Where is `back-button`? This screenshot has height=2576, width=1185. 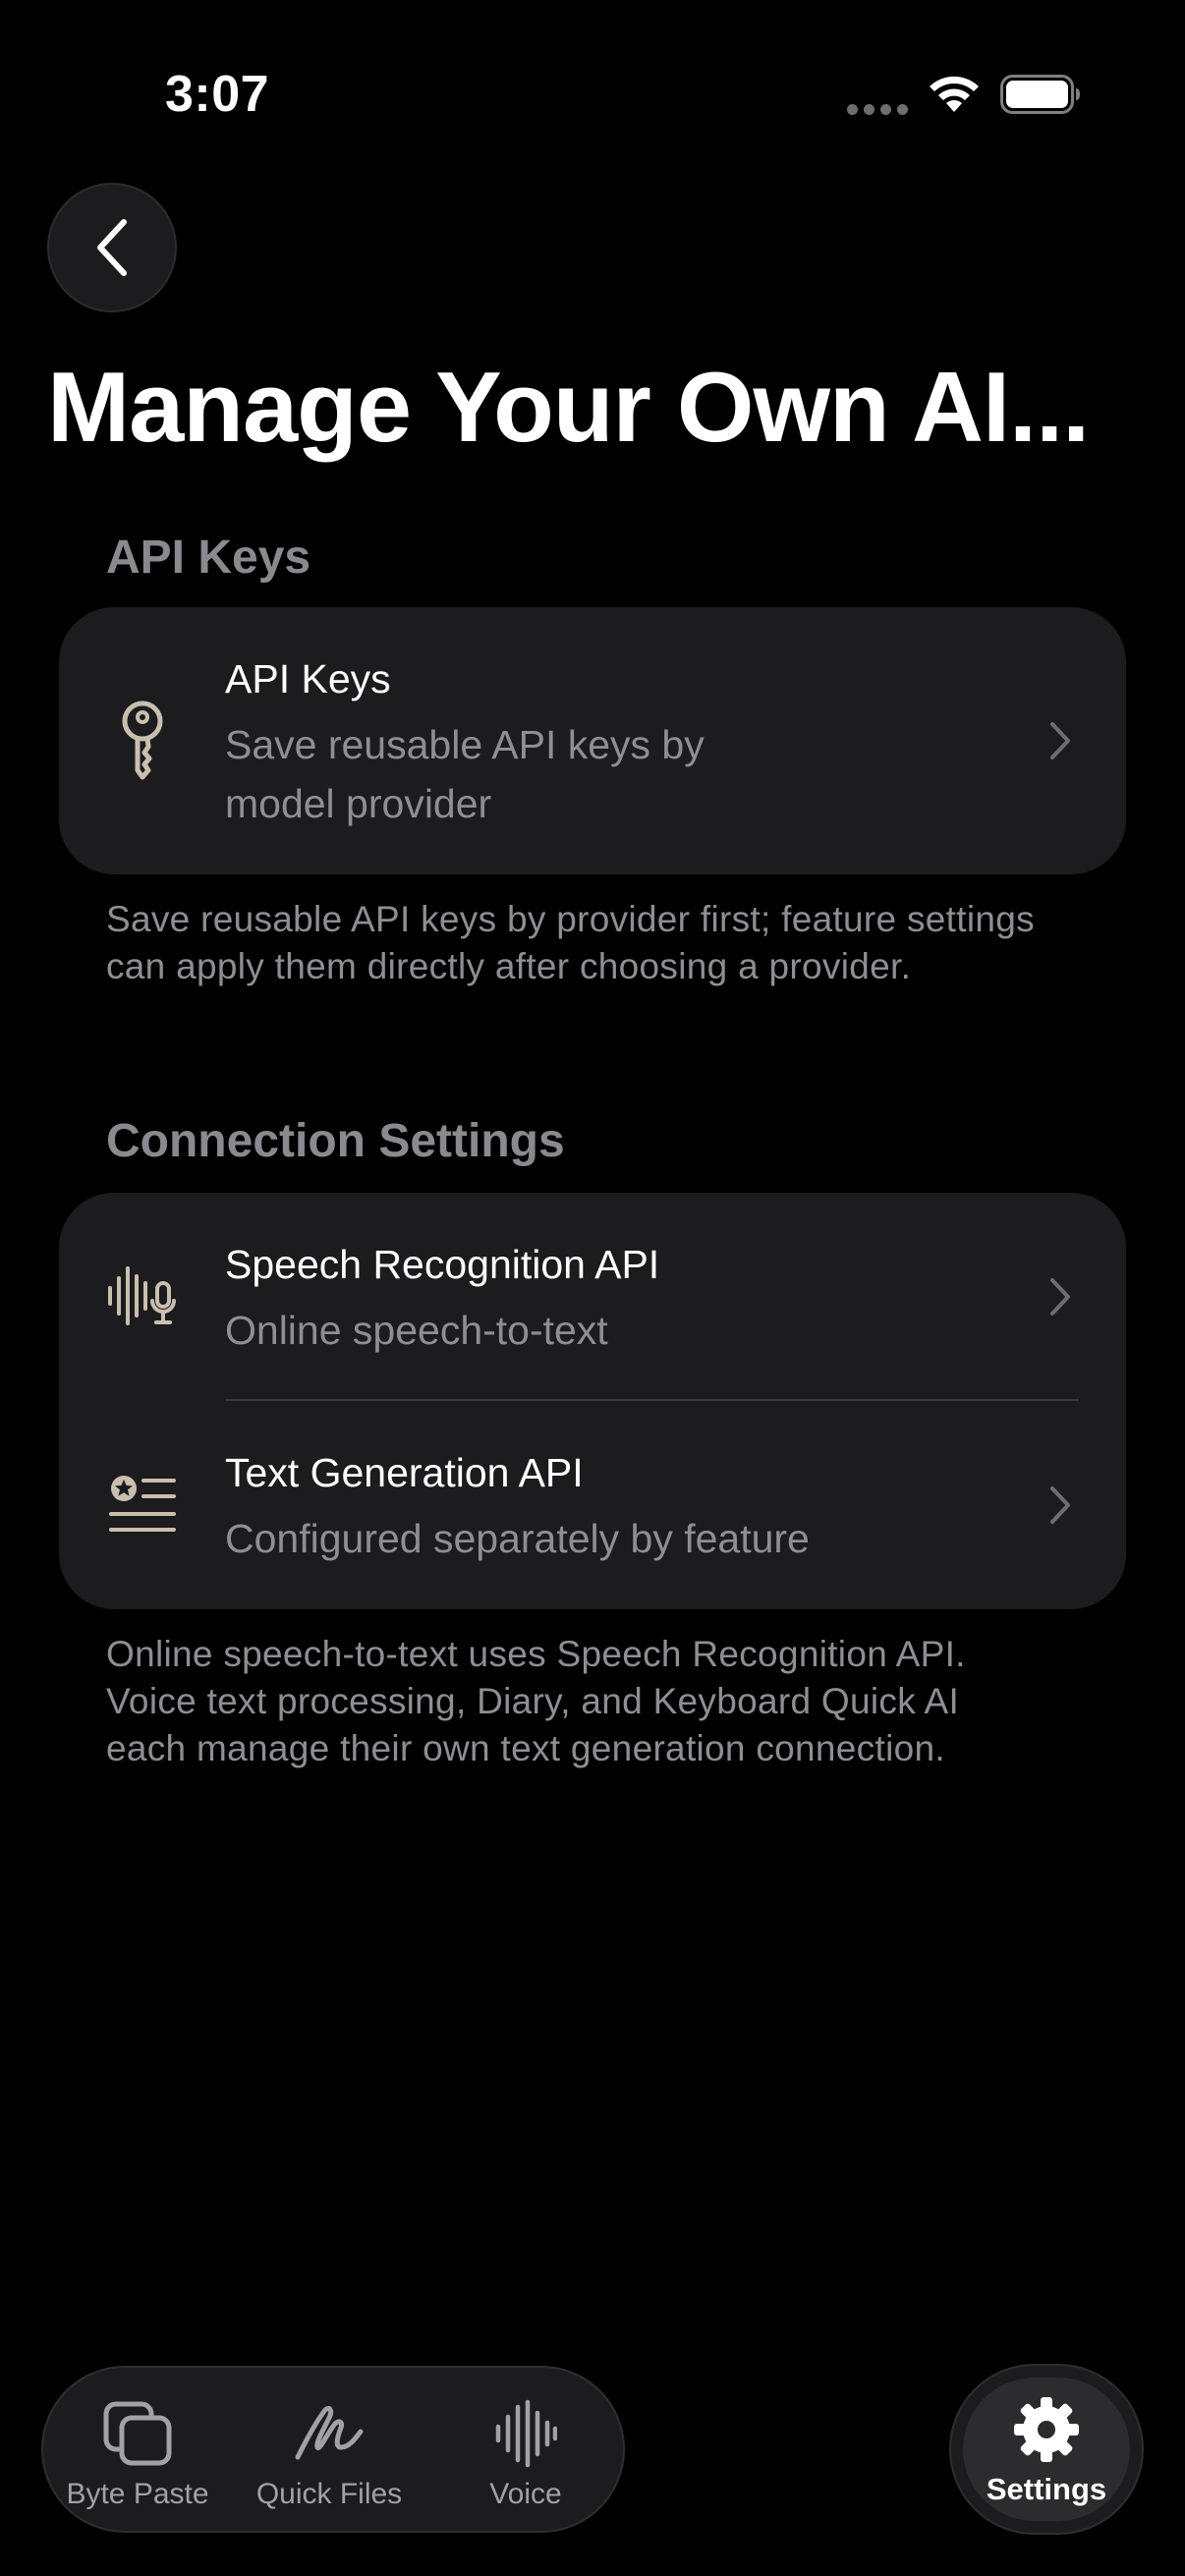 back-button is located at coordinates (112, 247).